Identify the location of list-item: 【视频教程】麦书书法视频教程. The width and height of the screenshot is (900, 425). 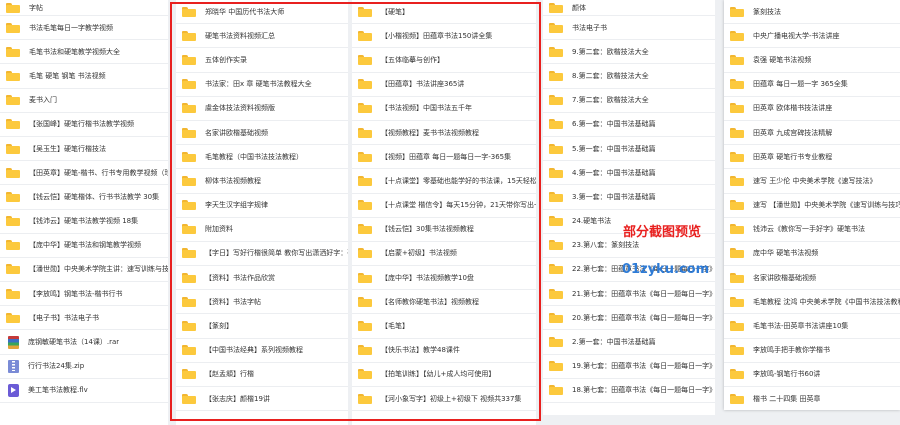
(444, 133).